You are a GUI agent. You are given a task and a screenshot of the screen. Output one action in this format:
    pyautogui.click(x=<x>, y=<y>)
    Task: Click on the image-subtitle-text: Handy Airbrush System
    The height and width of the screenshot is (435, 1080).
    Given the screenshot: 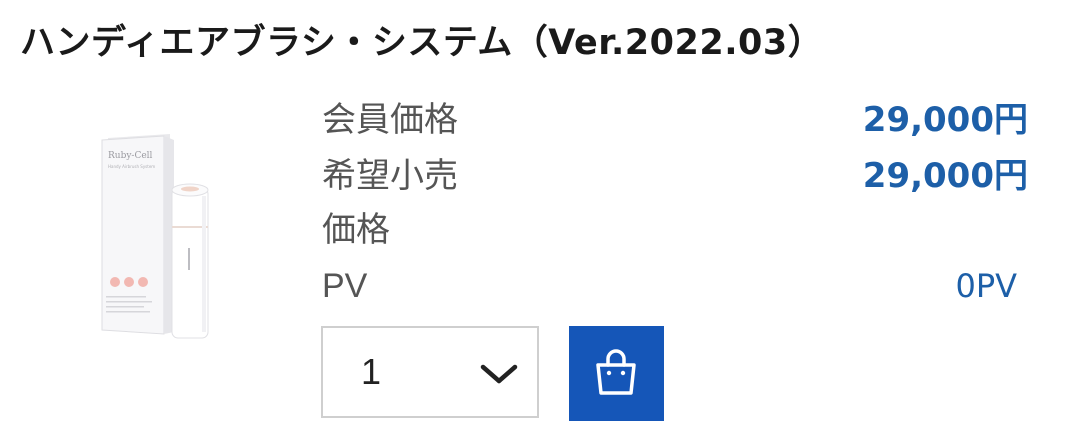 What is the action you would take?
    pyautogui.click(x=131, y=166)
    